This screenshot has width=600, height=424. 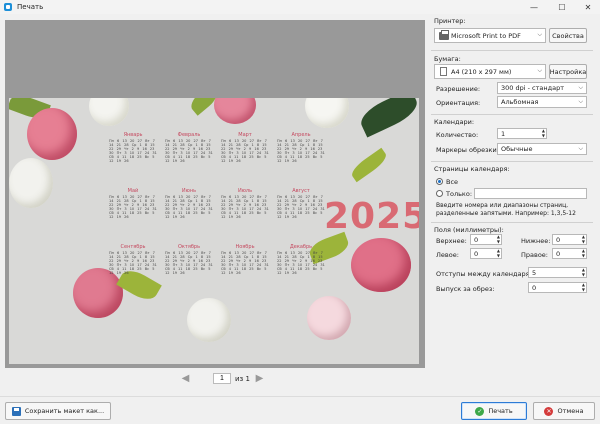 I want to click on month-name: Май, so click(x=133, y=191).